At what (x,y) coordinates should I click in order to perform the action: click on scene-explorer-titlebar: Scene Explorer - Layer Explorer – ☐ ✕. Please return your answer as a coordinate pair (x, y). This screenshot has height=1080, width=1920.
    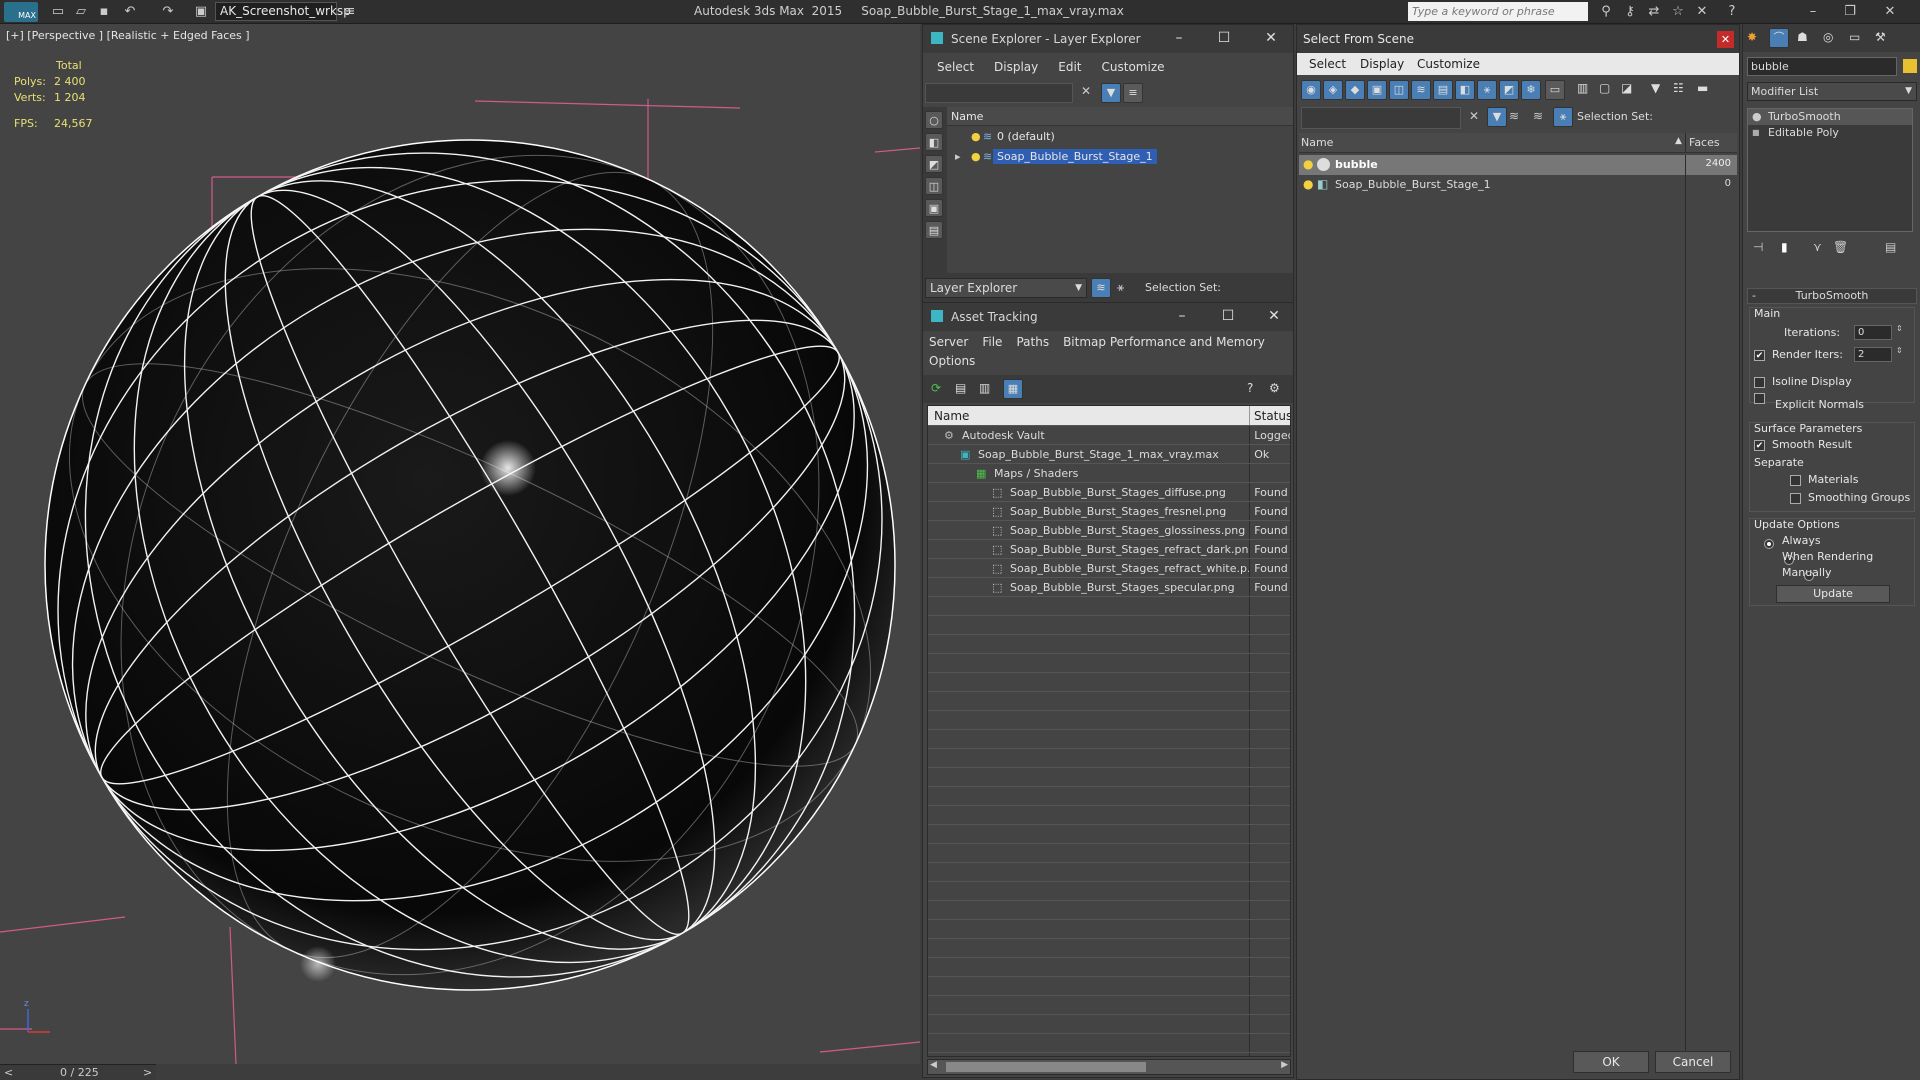
    Looking at the image, I should click on (1108, 39).